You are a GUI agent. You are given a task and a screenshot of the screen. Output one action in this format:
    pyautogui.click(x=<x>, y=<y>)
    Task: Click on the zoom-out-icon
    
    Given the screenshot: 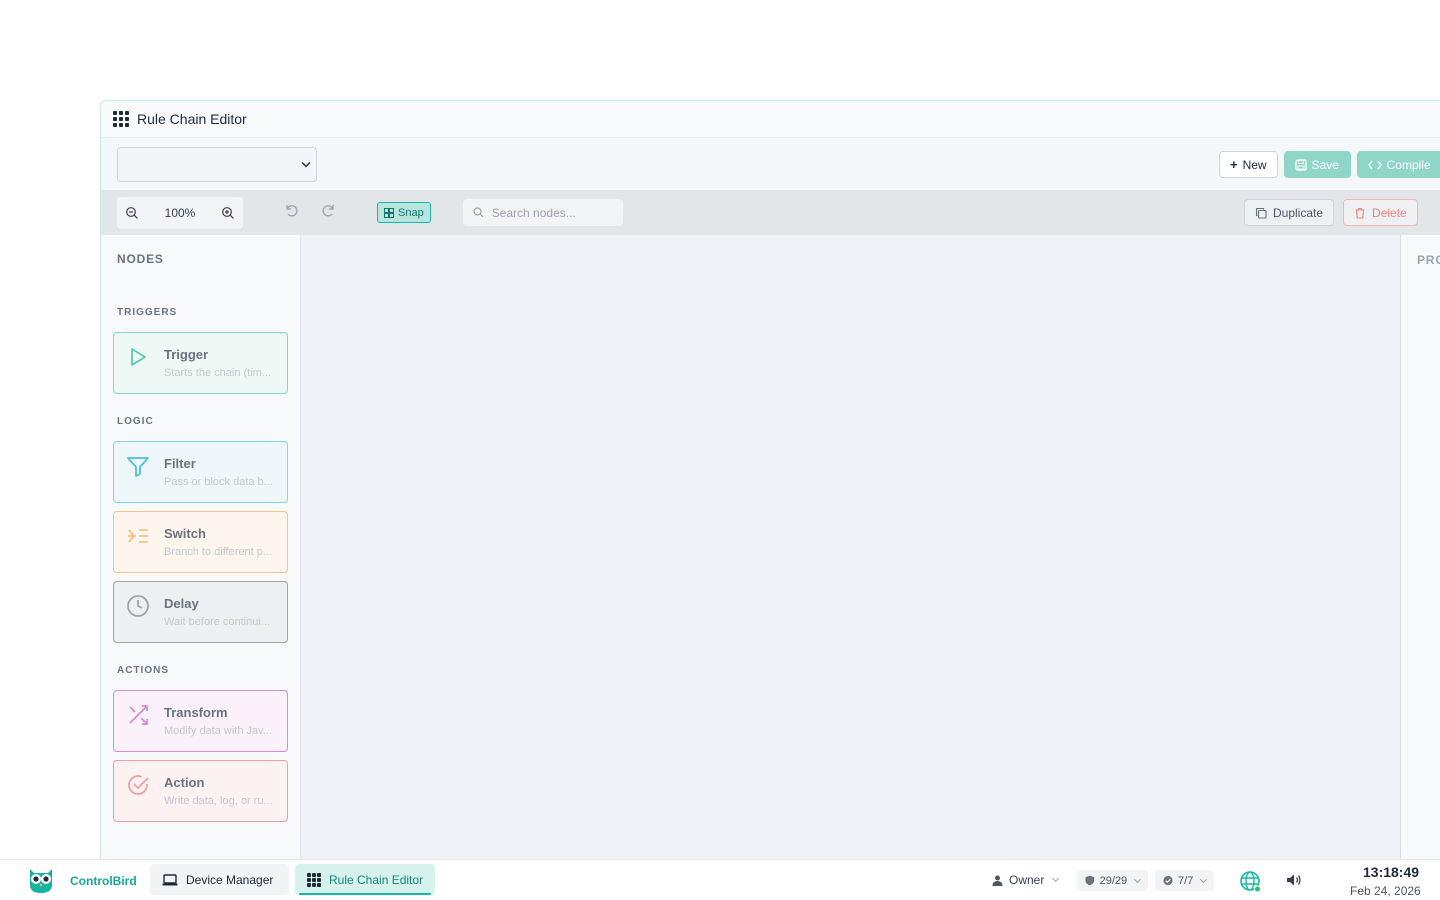 What is the action you would take?
    pyautogui.click(x=132, y=213)
    